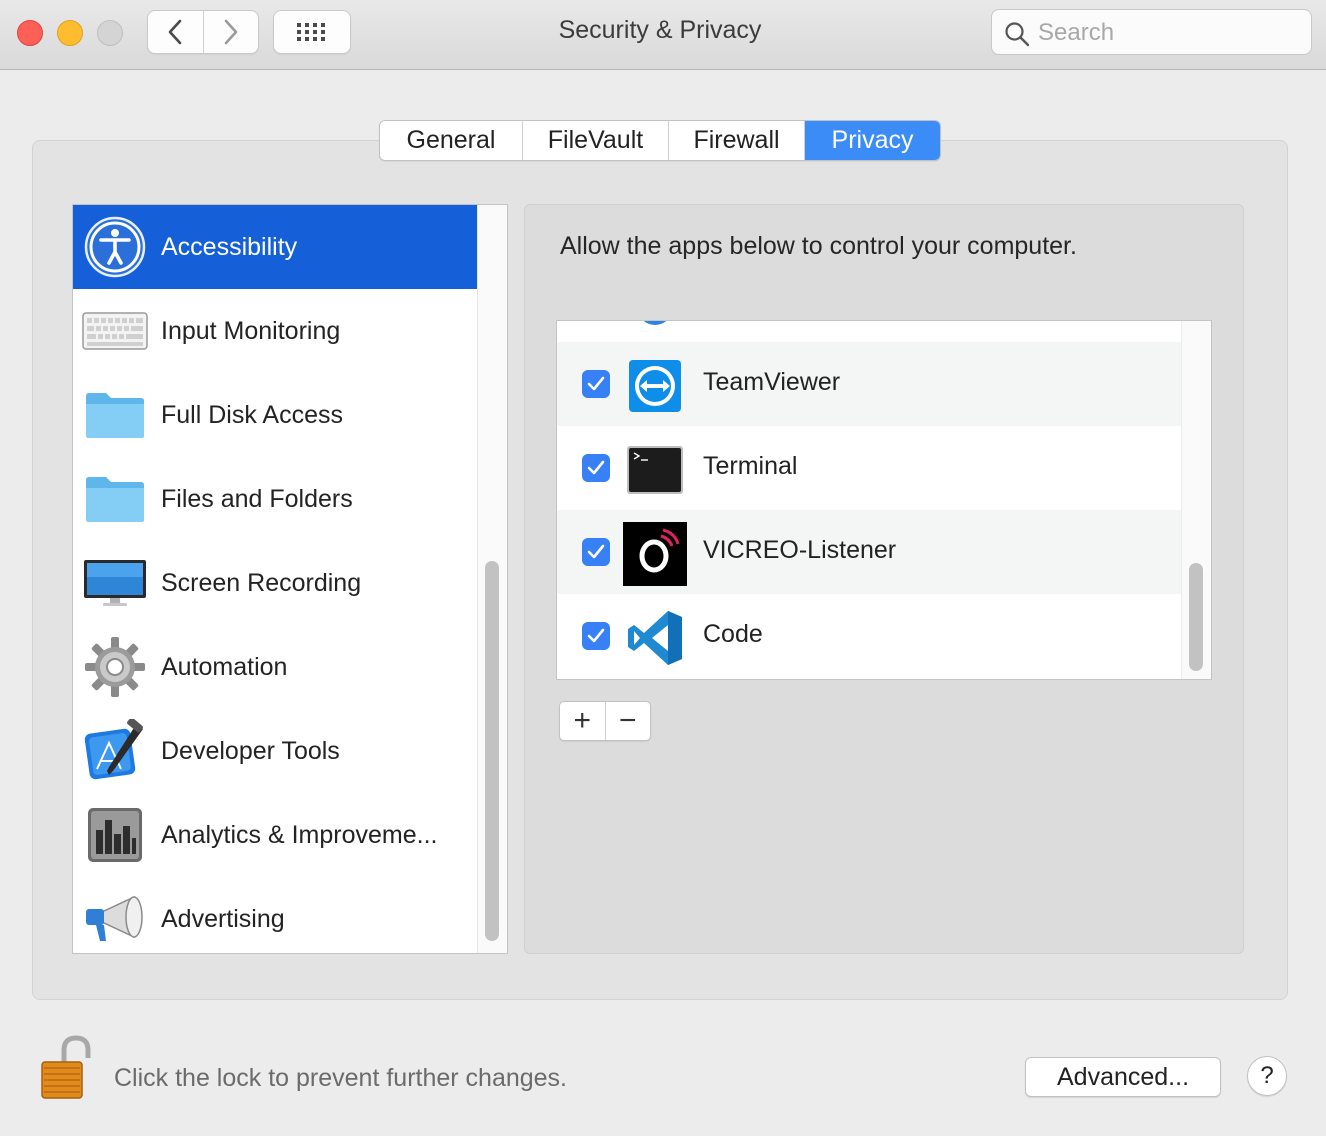 This screenshot has width=1326, height=1136. I want to click on sidebar-item-advertising: Advertising, so click(275, 915).